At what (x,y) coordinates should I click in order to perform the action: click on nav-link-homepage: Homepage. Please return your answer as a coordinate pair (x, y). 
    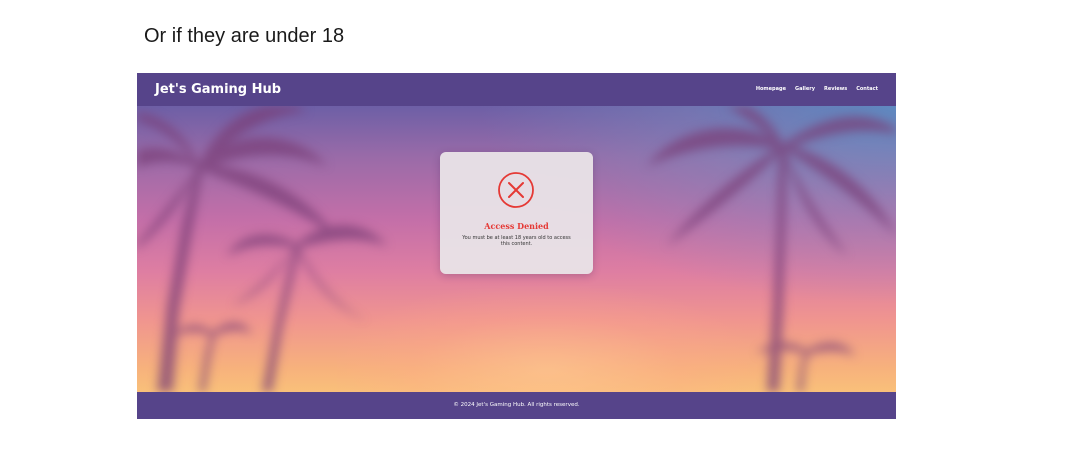
    Looking at the image, I should click on (771, 89).